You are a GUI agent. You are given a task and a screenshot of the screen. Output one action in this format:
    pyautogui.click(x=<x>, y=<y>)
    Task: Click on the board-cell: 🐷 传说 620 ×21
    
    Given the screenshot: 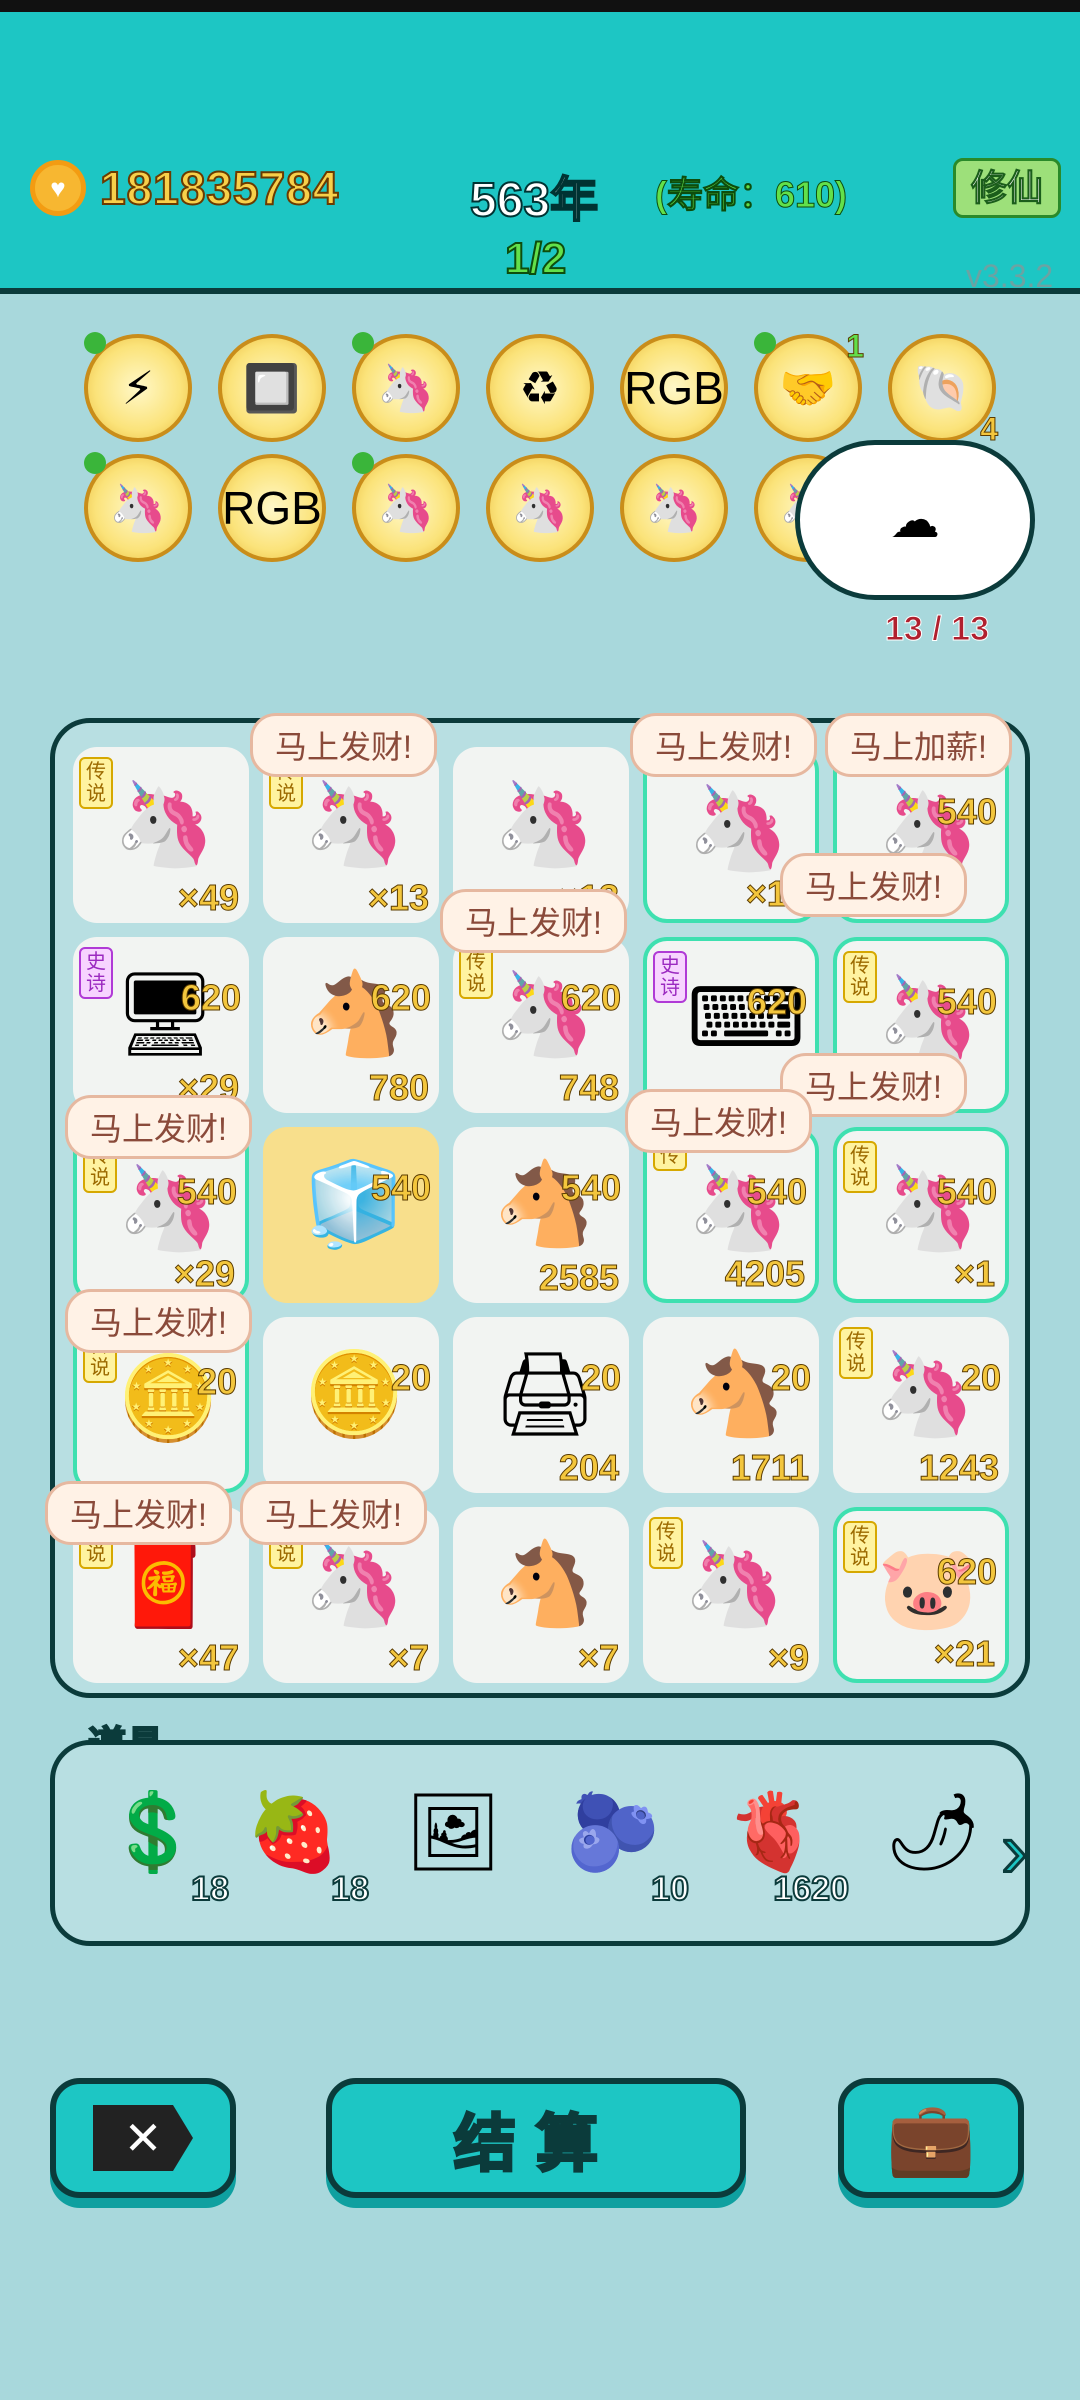 What is the action you would take?
    pyautogui.click(x=921, y=1595)
    